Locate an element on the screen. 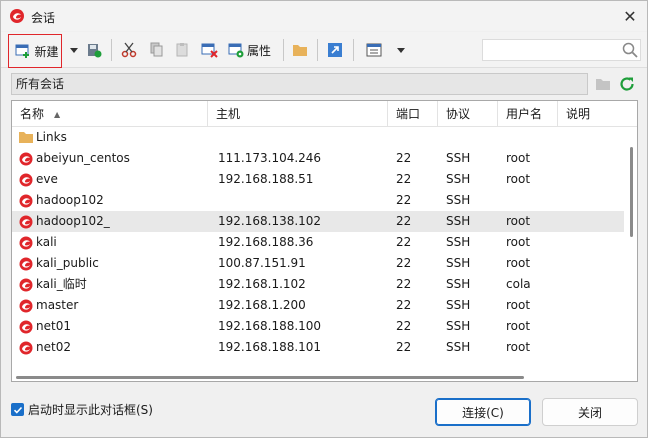 Image resolution: width=648 pixels, height=438 pixels. folder-icon is located at coordinates (300, 50).